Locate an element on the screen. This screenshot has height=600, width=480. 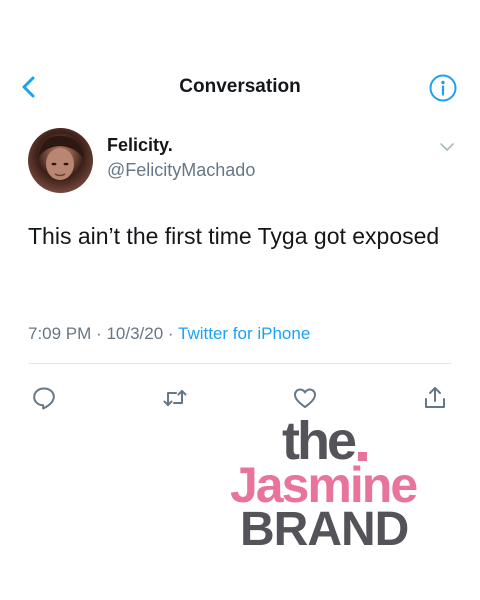
share-icon is located at coordinates (435, 397).